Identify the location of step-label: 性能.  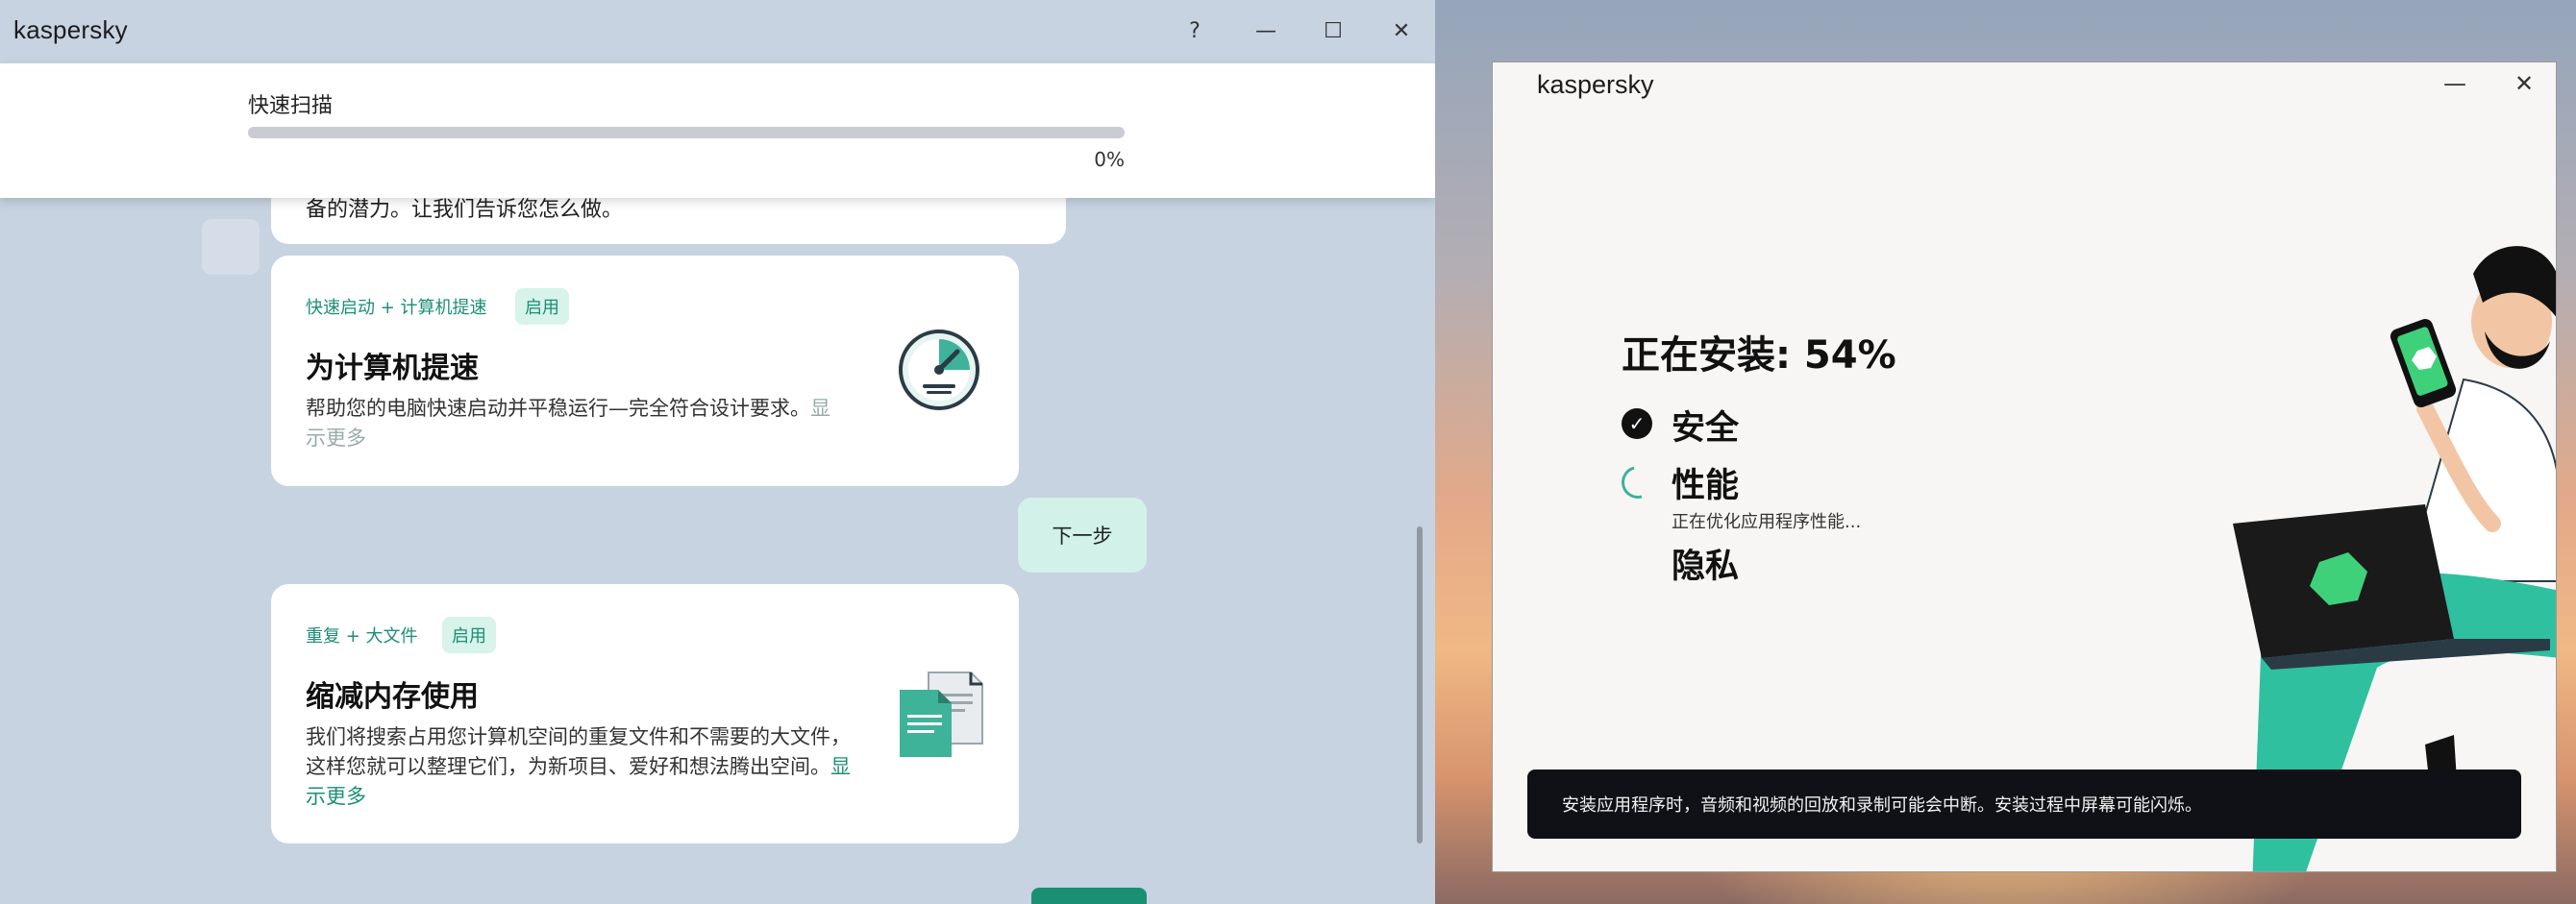
(1706, 486).